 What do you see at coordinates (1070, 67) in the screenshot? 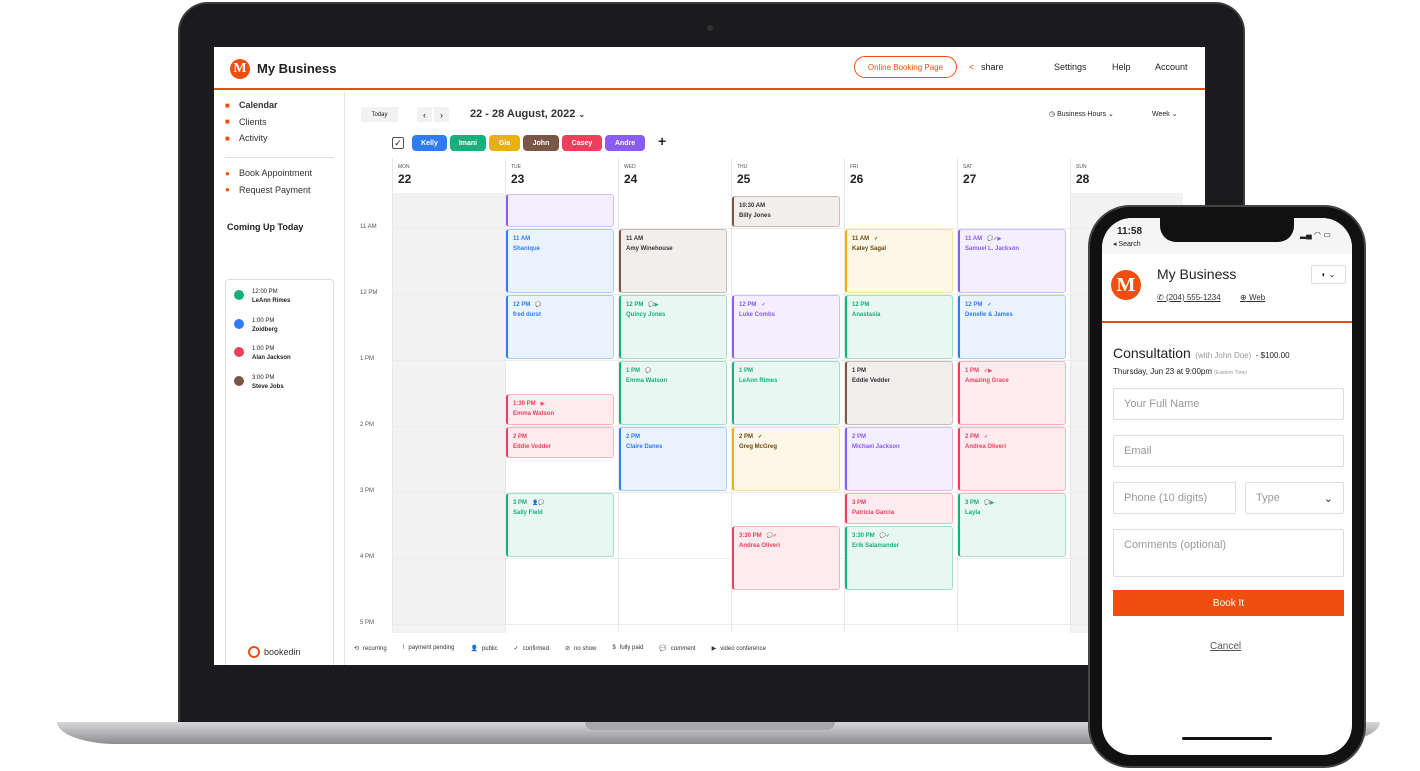
I see `nav-settings: Settings` at bounding box center [1070, 67].